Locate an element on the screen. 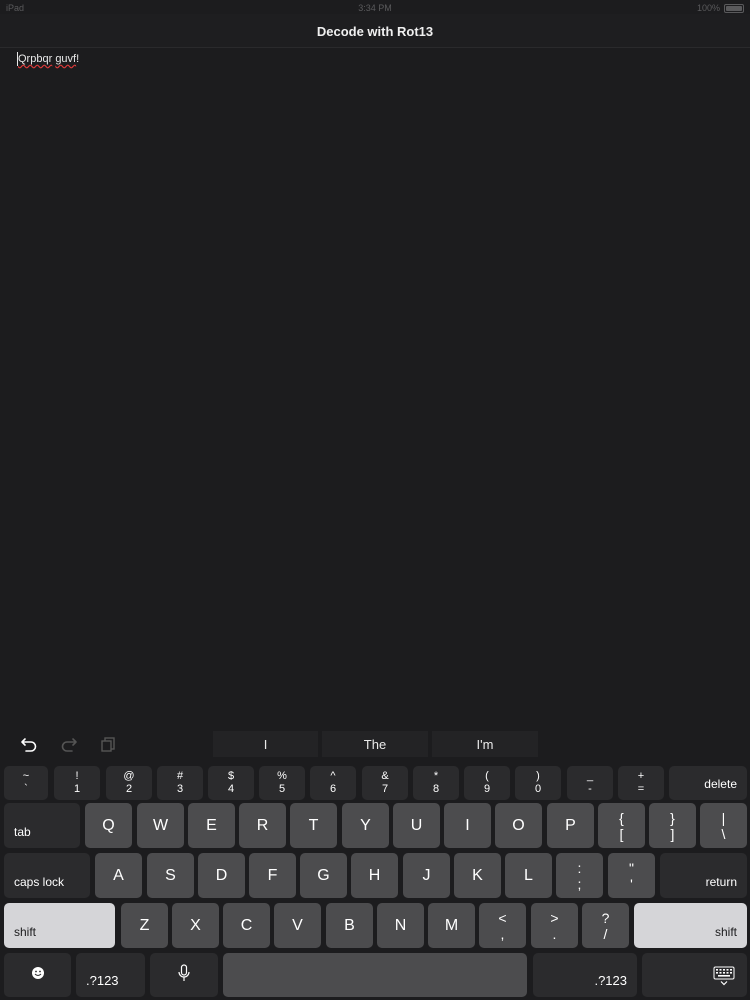 Image resolution: width=750 pixels, height=1000 pixels. key-bracket-left: {[ is located at coordinates (621, 825).